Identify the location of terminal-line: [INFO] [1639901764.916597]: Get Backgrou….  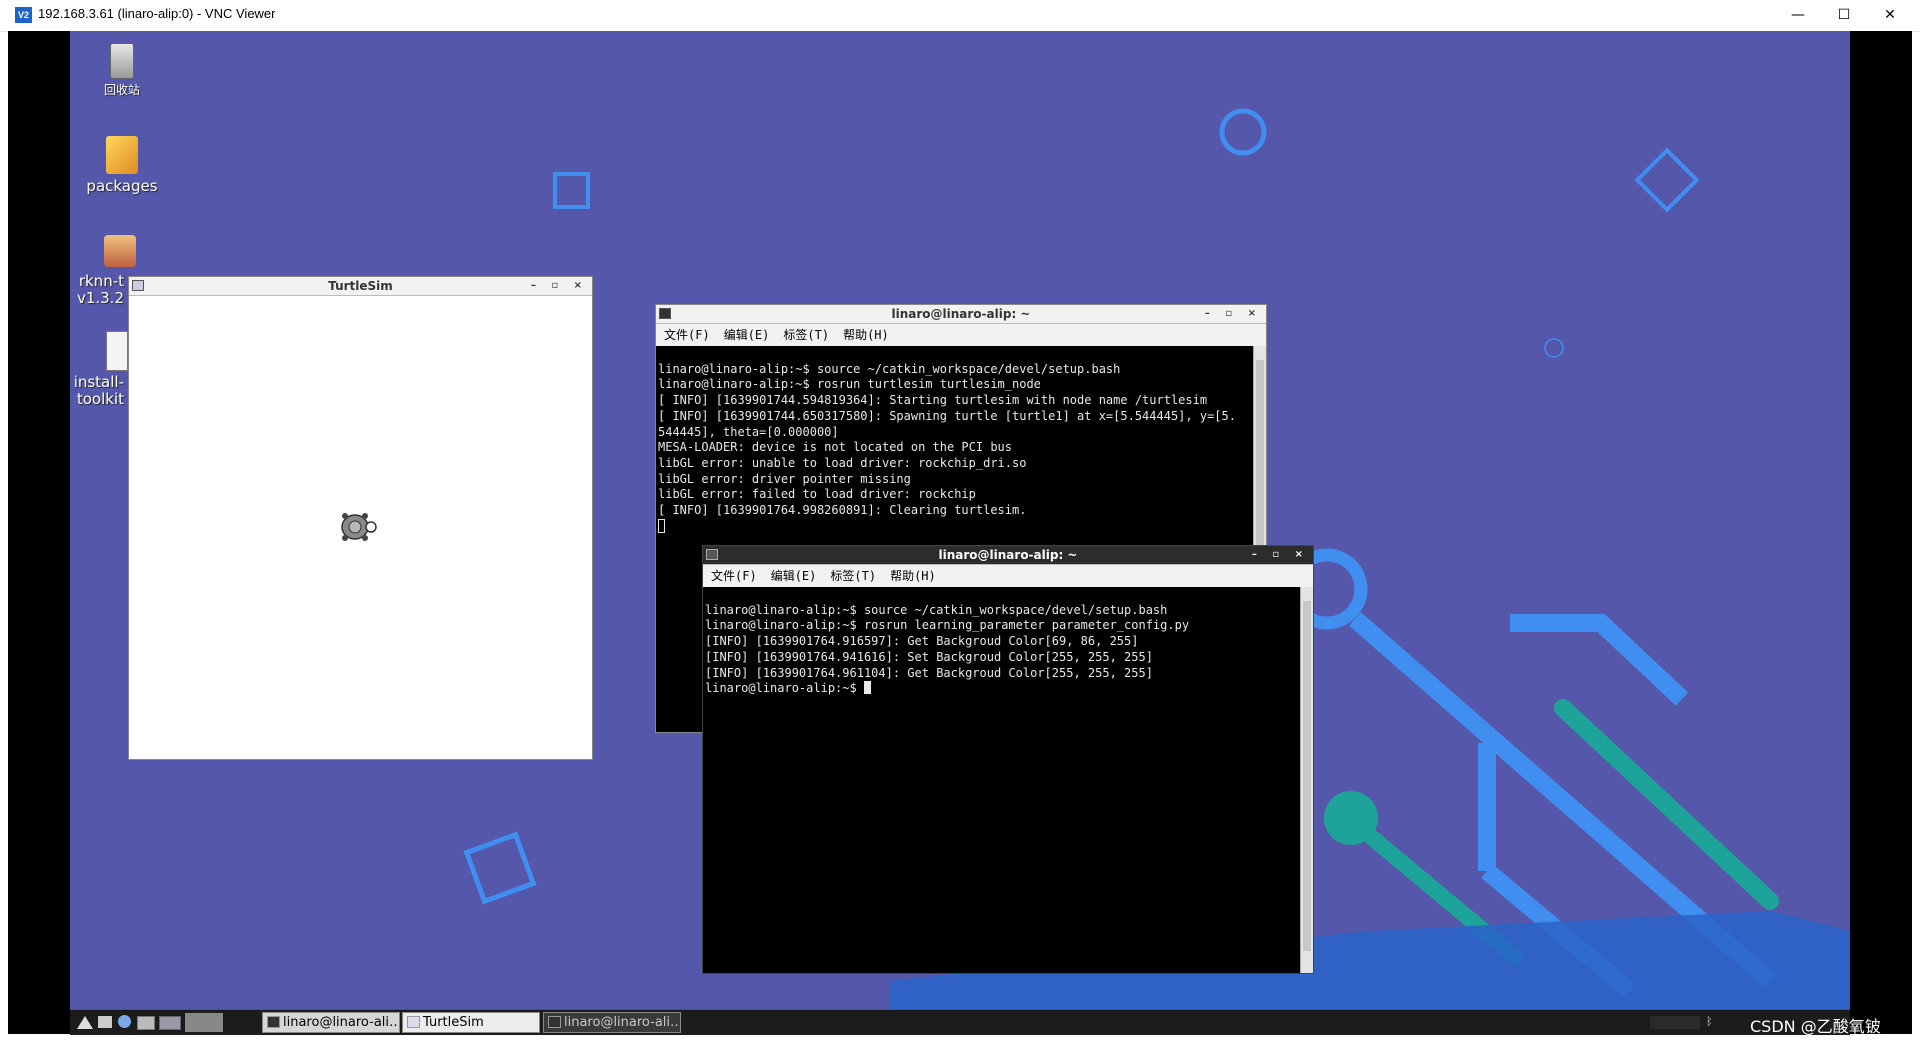
(922, 641).